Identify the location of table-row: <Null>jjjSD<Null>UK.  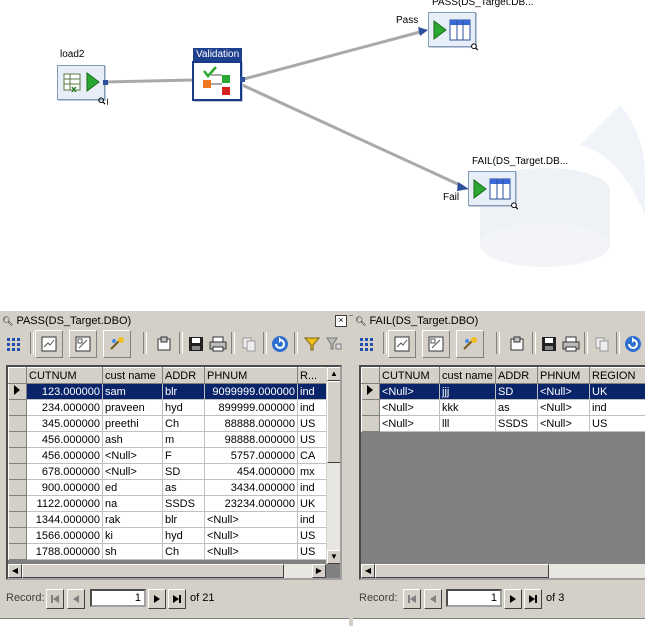
(503, 392).